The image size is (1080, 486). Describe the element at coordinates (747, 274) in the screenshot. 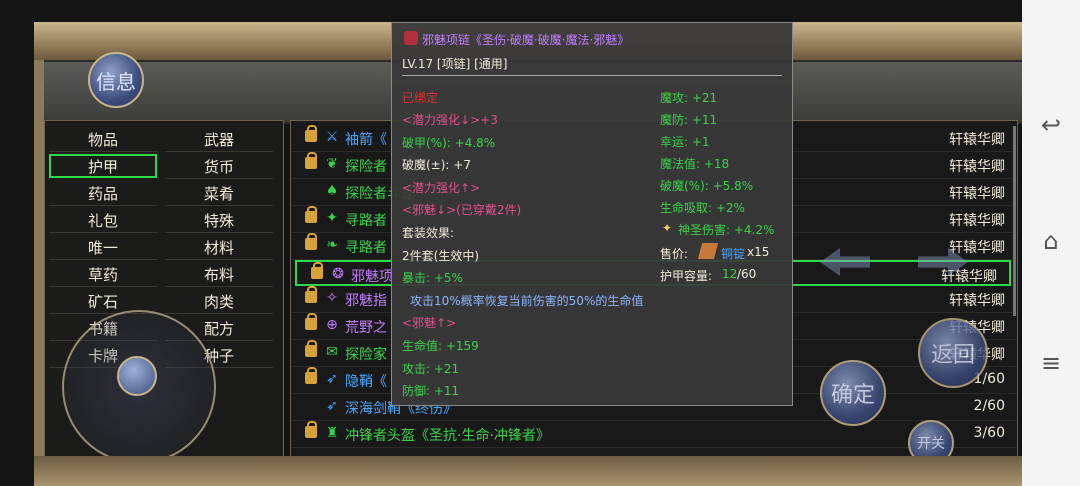

I see `capacity-total: /60` at that location.